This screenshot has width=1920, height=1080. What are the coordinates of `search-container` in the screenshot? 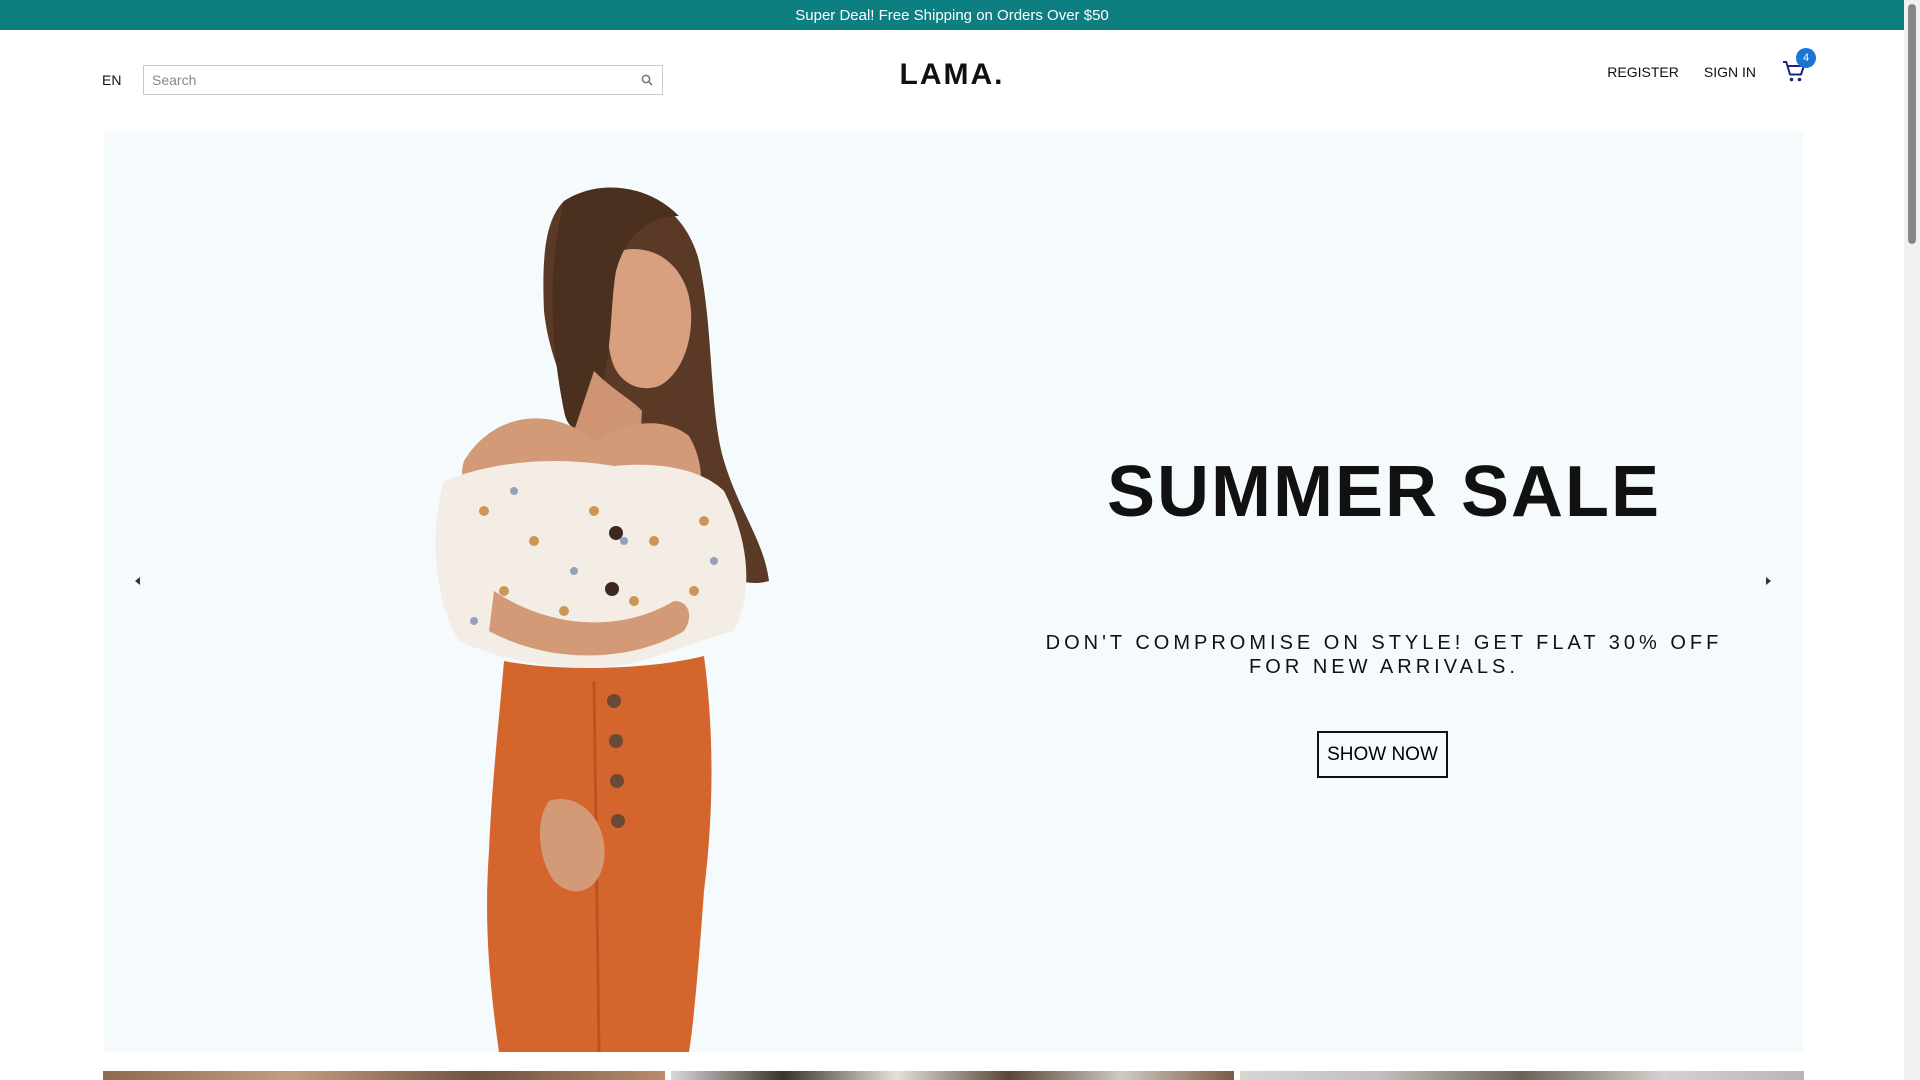 It's located at (403, 80).